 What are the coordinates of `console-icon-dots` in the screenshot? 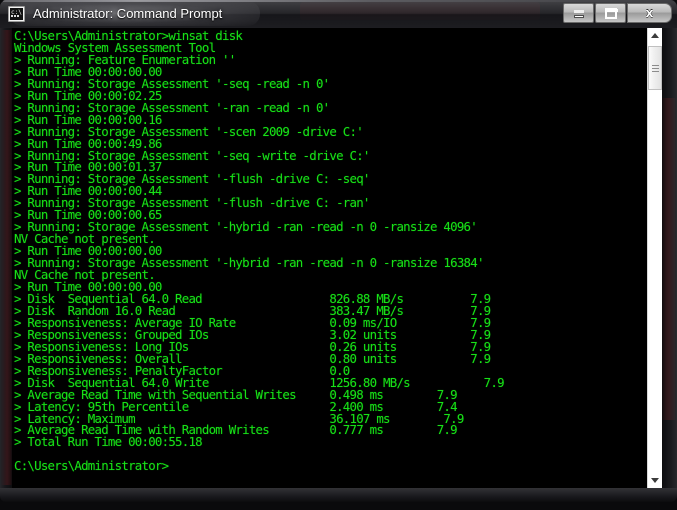 It's located at (15, 16).